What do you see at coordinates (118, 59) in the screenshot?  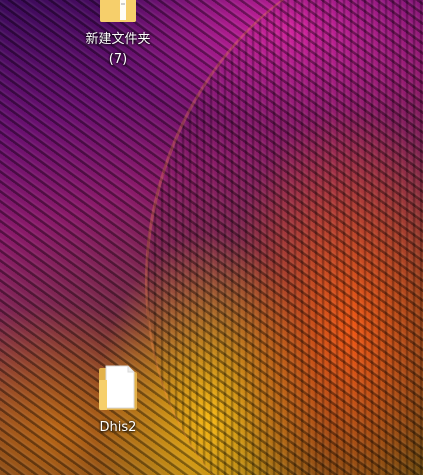 I see `label-line-2: (7)` at bounding box center [118, 59].